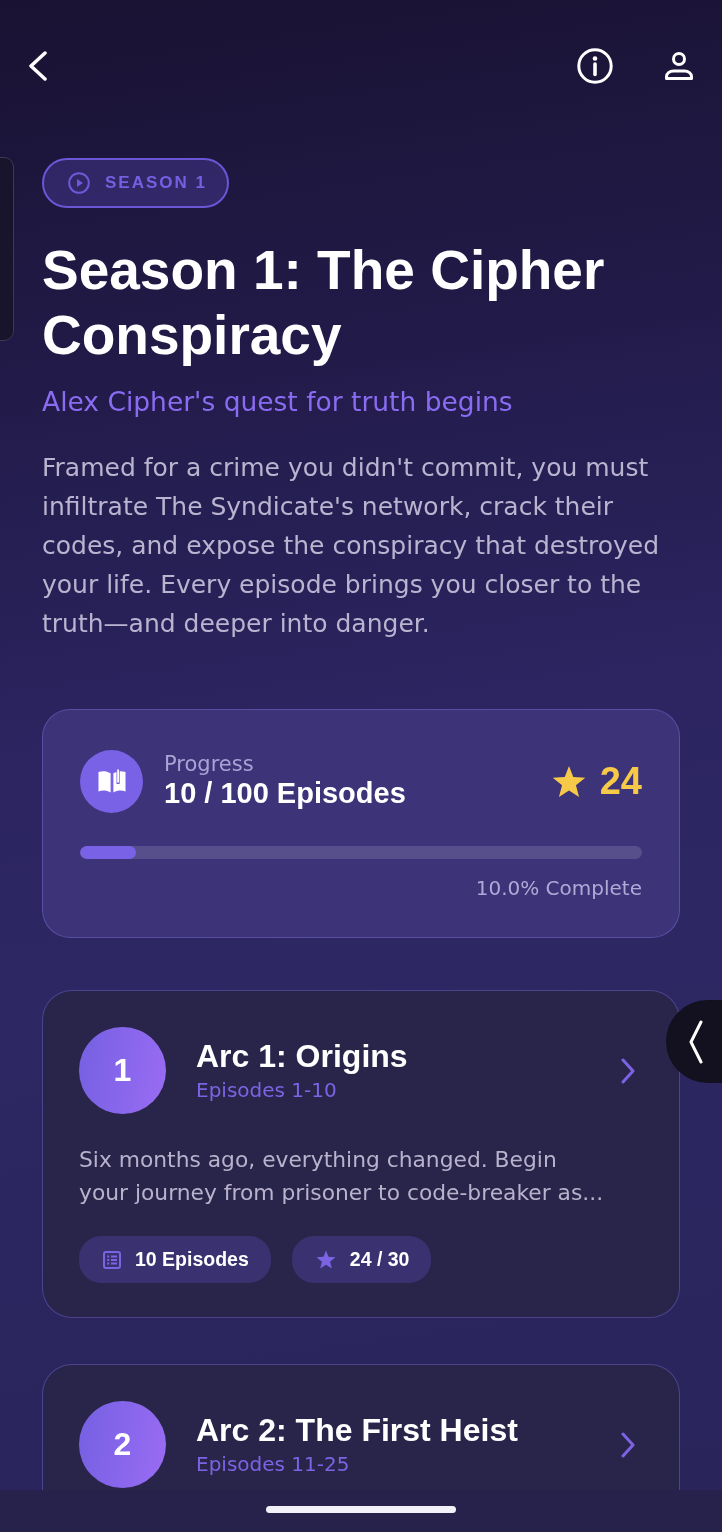 The image size is (722, 1532). What do you see at coordinates (122, 1070) in the screenshot?
I see `arc-number: 1` at bounding box center [122, 1070].